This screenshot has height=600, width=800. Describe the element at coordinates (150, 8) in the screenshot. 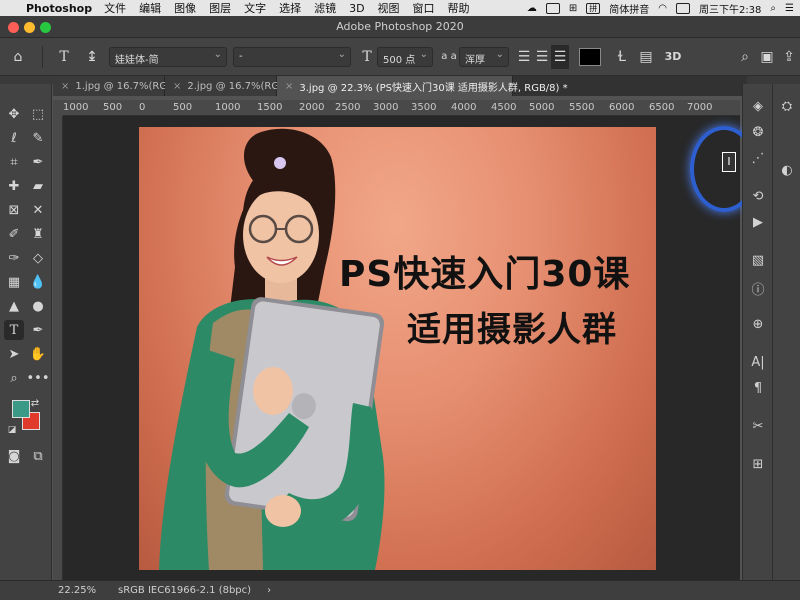

I see `menu-edit: 编辑` at that location.